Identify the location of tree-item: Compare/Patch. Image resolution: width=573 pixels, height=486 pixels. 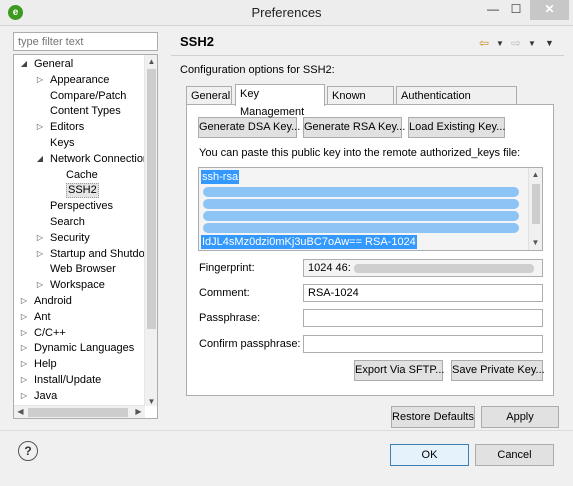
(79, 96).